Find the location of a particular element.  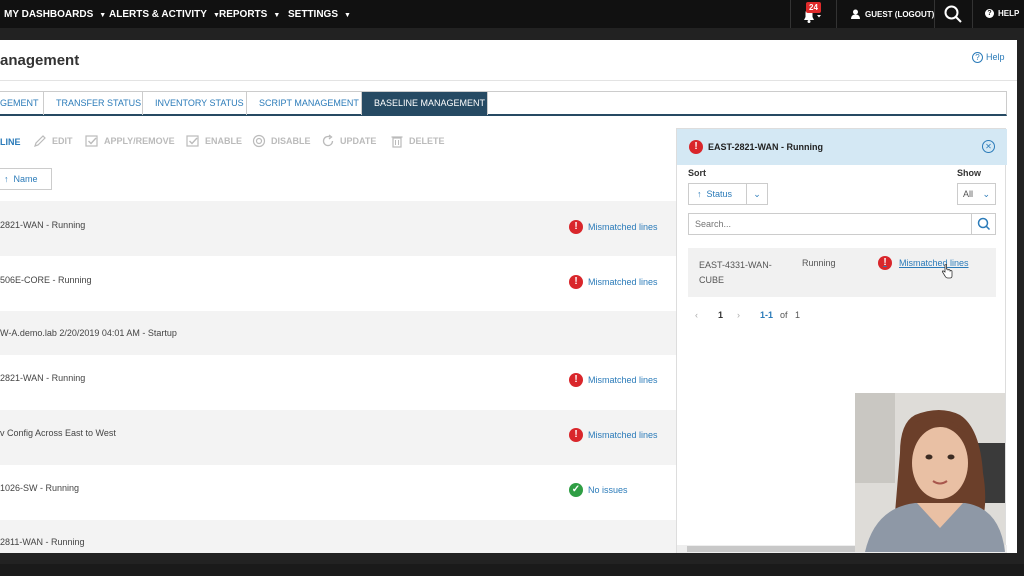

panel-title: ! EAST-2821-WAN - Running is located at coordinates (756, 147).